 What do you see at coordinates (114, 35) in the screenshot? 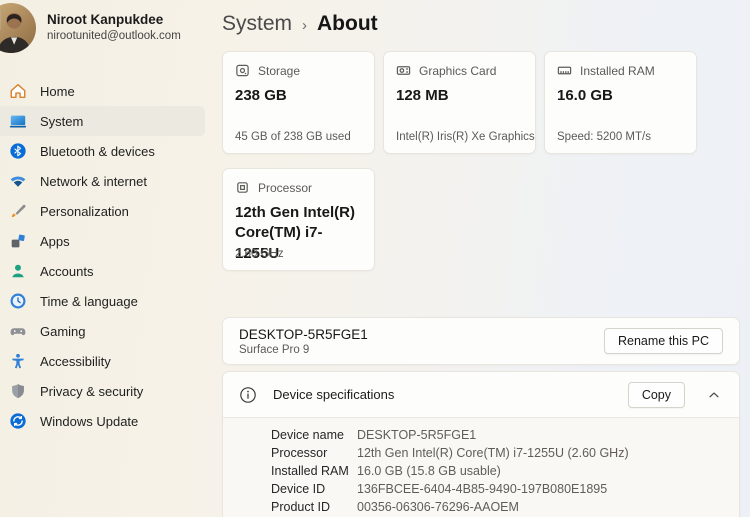
I see `user-email: nirootunited@outlook.com` at bounding box center [114, 35].